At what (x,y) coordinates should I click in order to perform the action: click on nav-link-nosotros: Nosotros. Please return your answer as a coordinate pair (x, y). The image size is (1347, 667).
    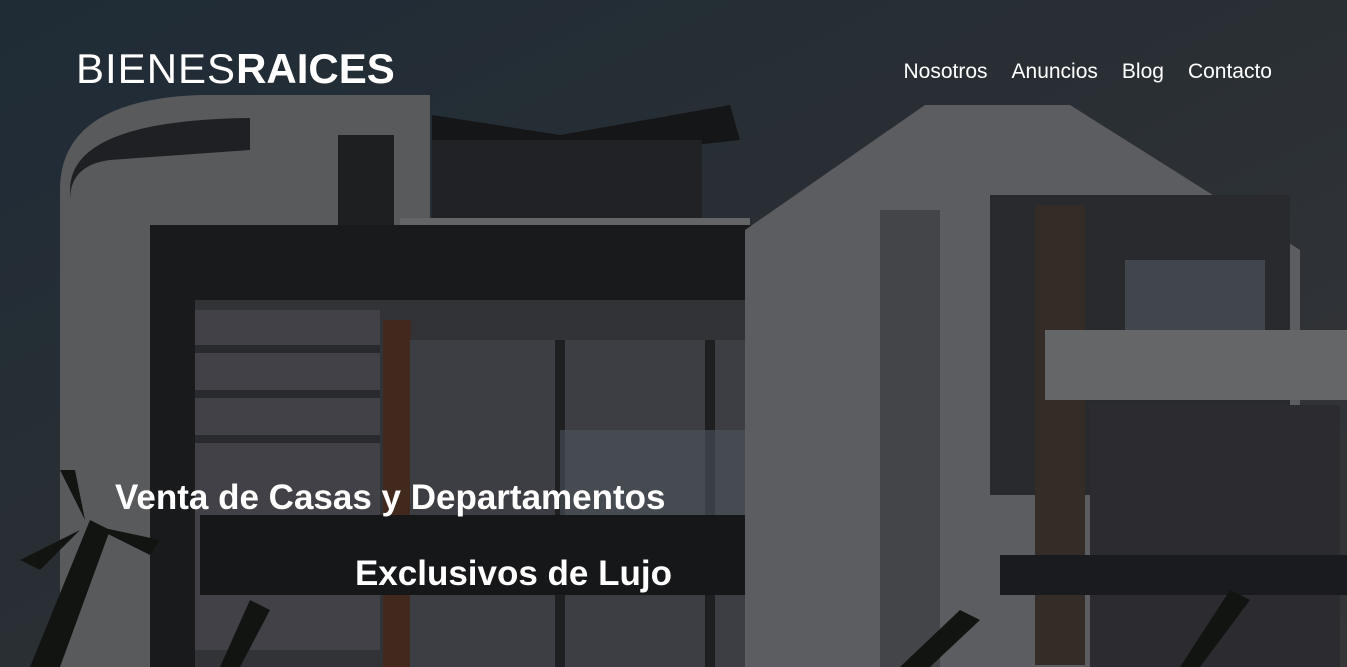
    Looking at the image, I should click on (945, 72).